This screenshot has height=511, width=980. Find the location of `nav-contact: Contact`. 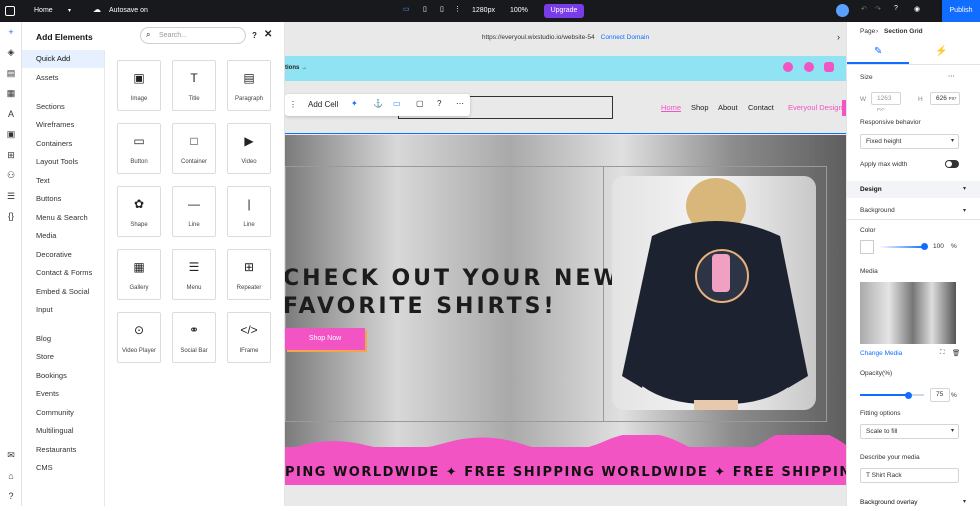

nav-contact: Contact is located at coordinates (761, 107).